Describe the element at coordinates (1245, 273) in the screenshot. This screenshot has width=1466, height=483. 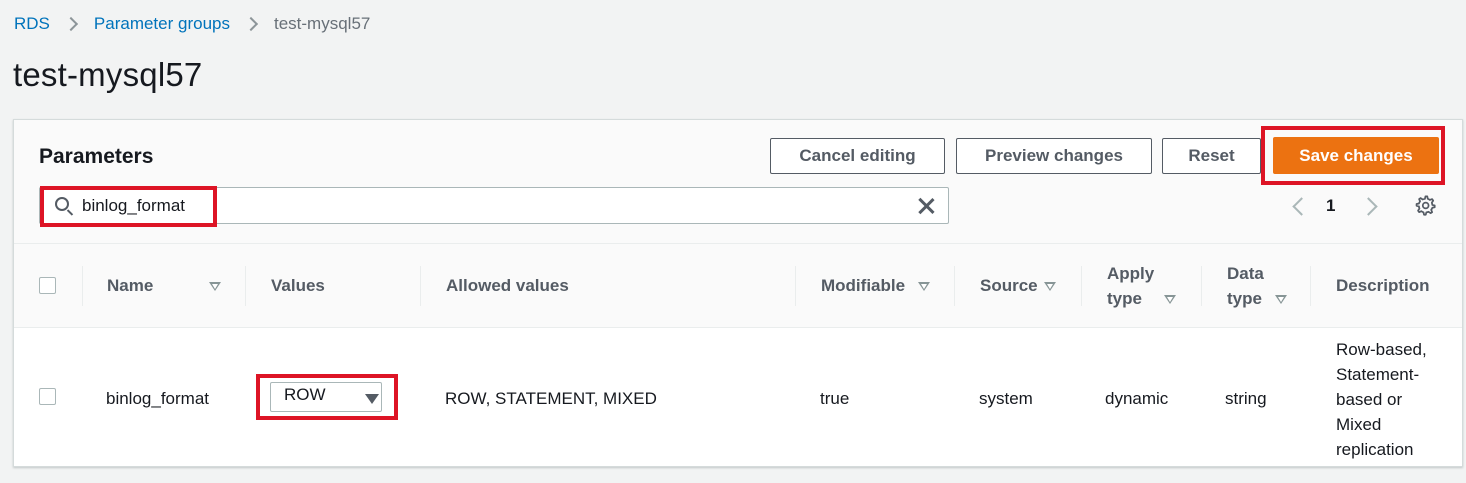
I see `column-header-data-type-line1: Data` at that location.